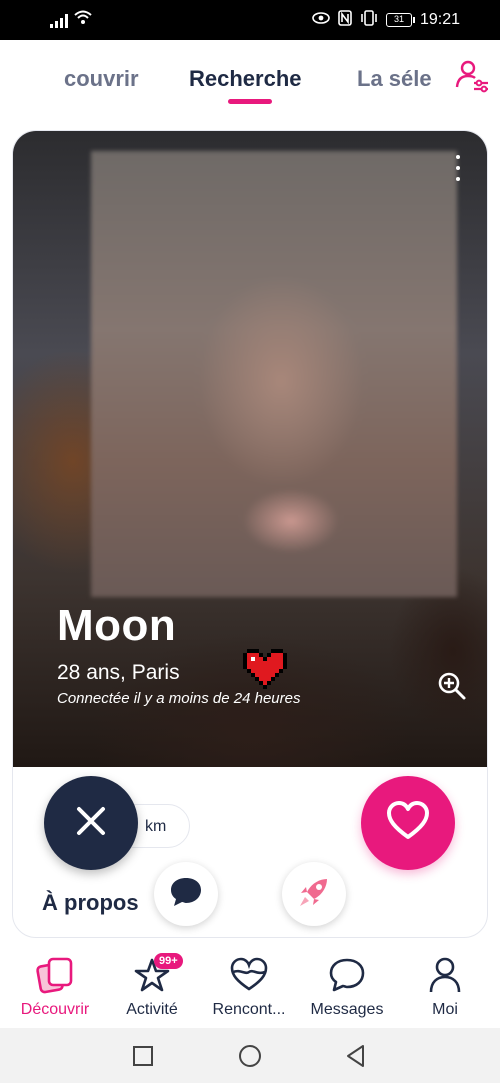 This screenshot has height=1083, width=500. I want to click on boost-button, so click(314, 894).